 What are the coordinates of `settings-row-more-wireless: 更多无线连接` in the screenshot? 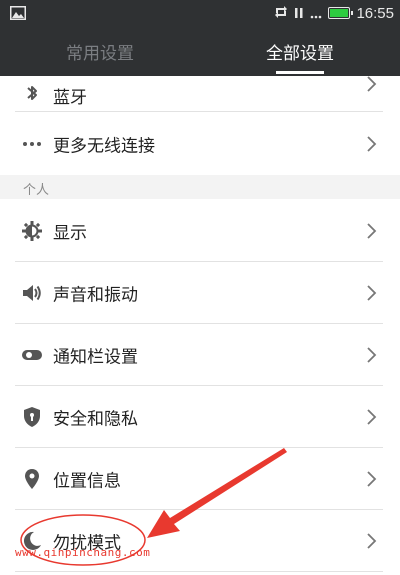 It's located at (200, 143).